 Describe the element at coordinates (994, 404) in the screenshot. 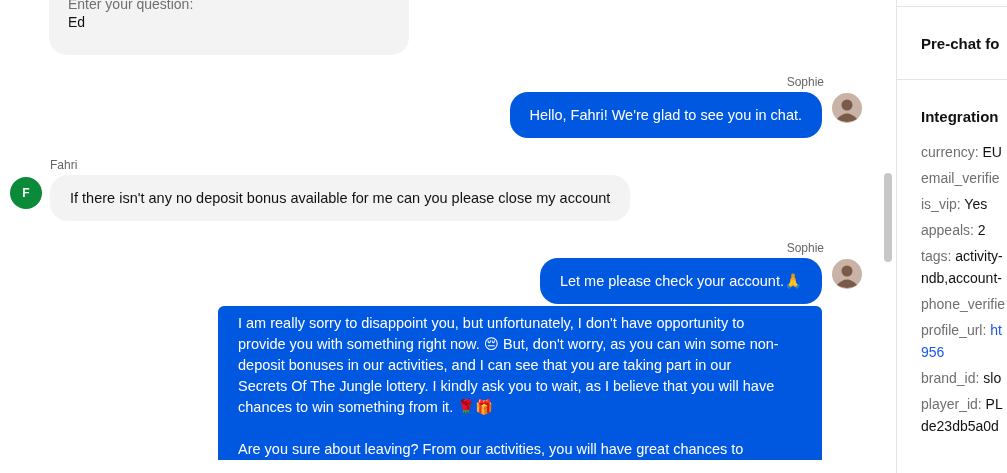

I see `field-value: PL` at that location.